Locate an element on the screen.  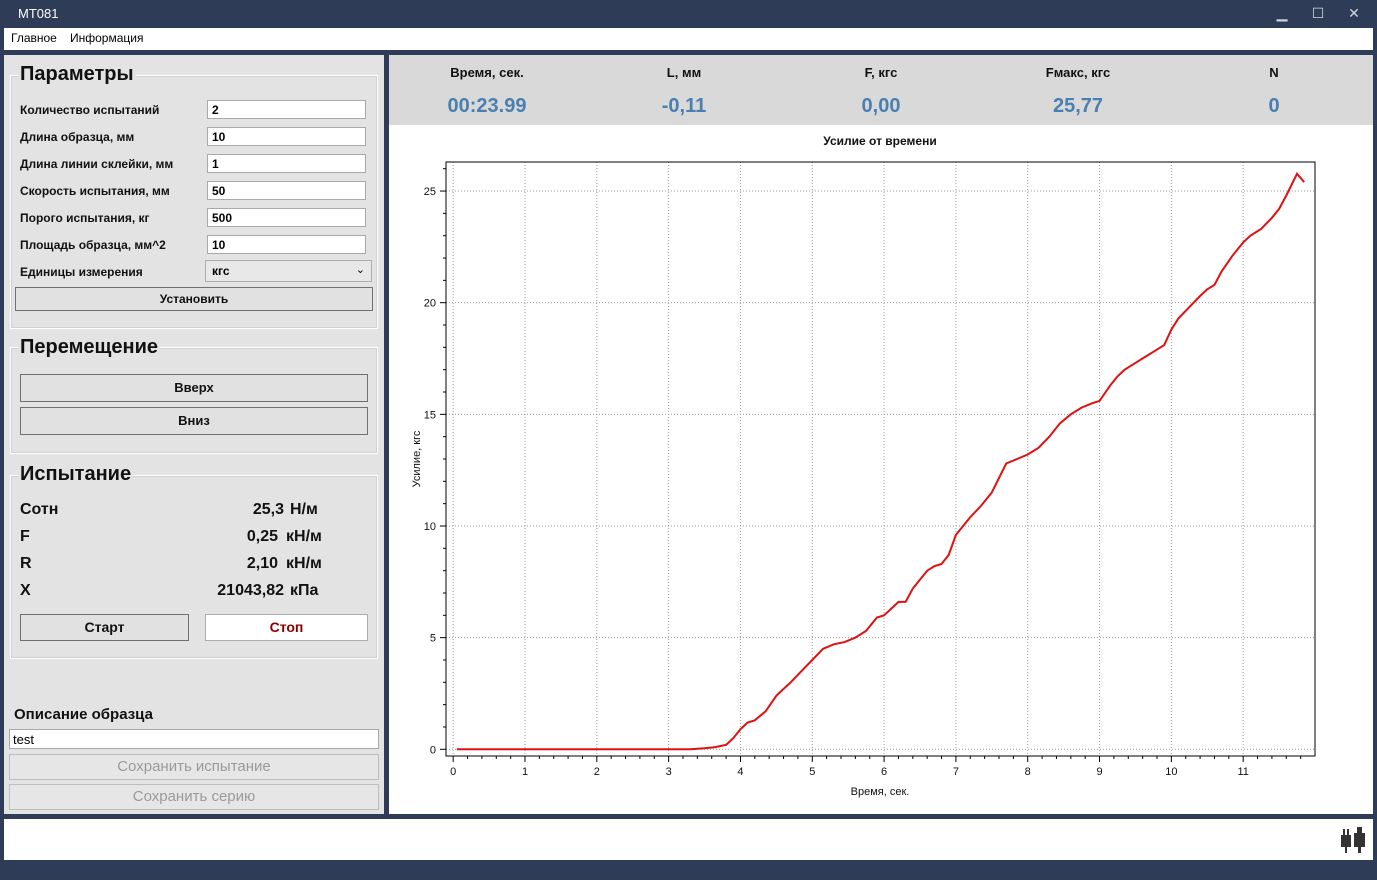
save-test-button: Сохранить испытание is located at coordinates (194, 767).